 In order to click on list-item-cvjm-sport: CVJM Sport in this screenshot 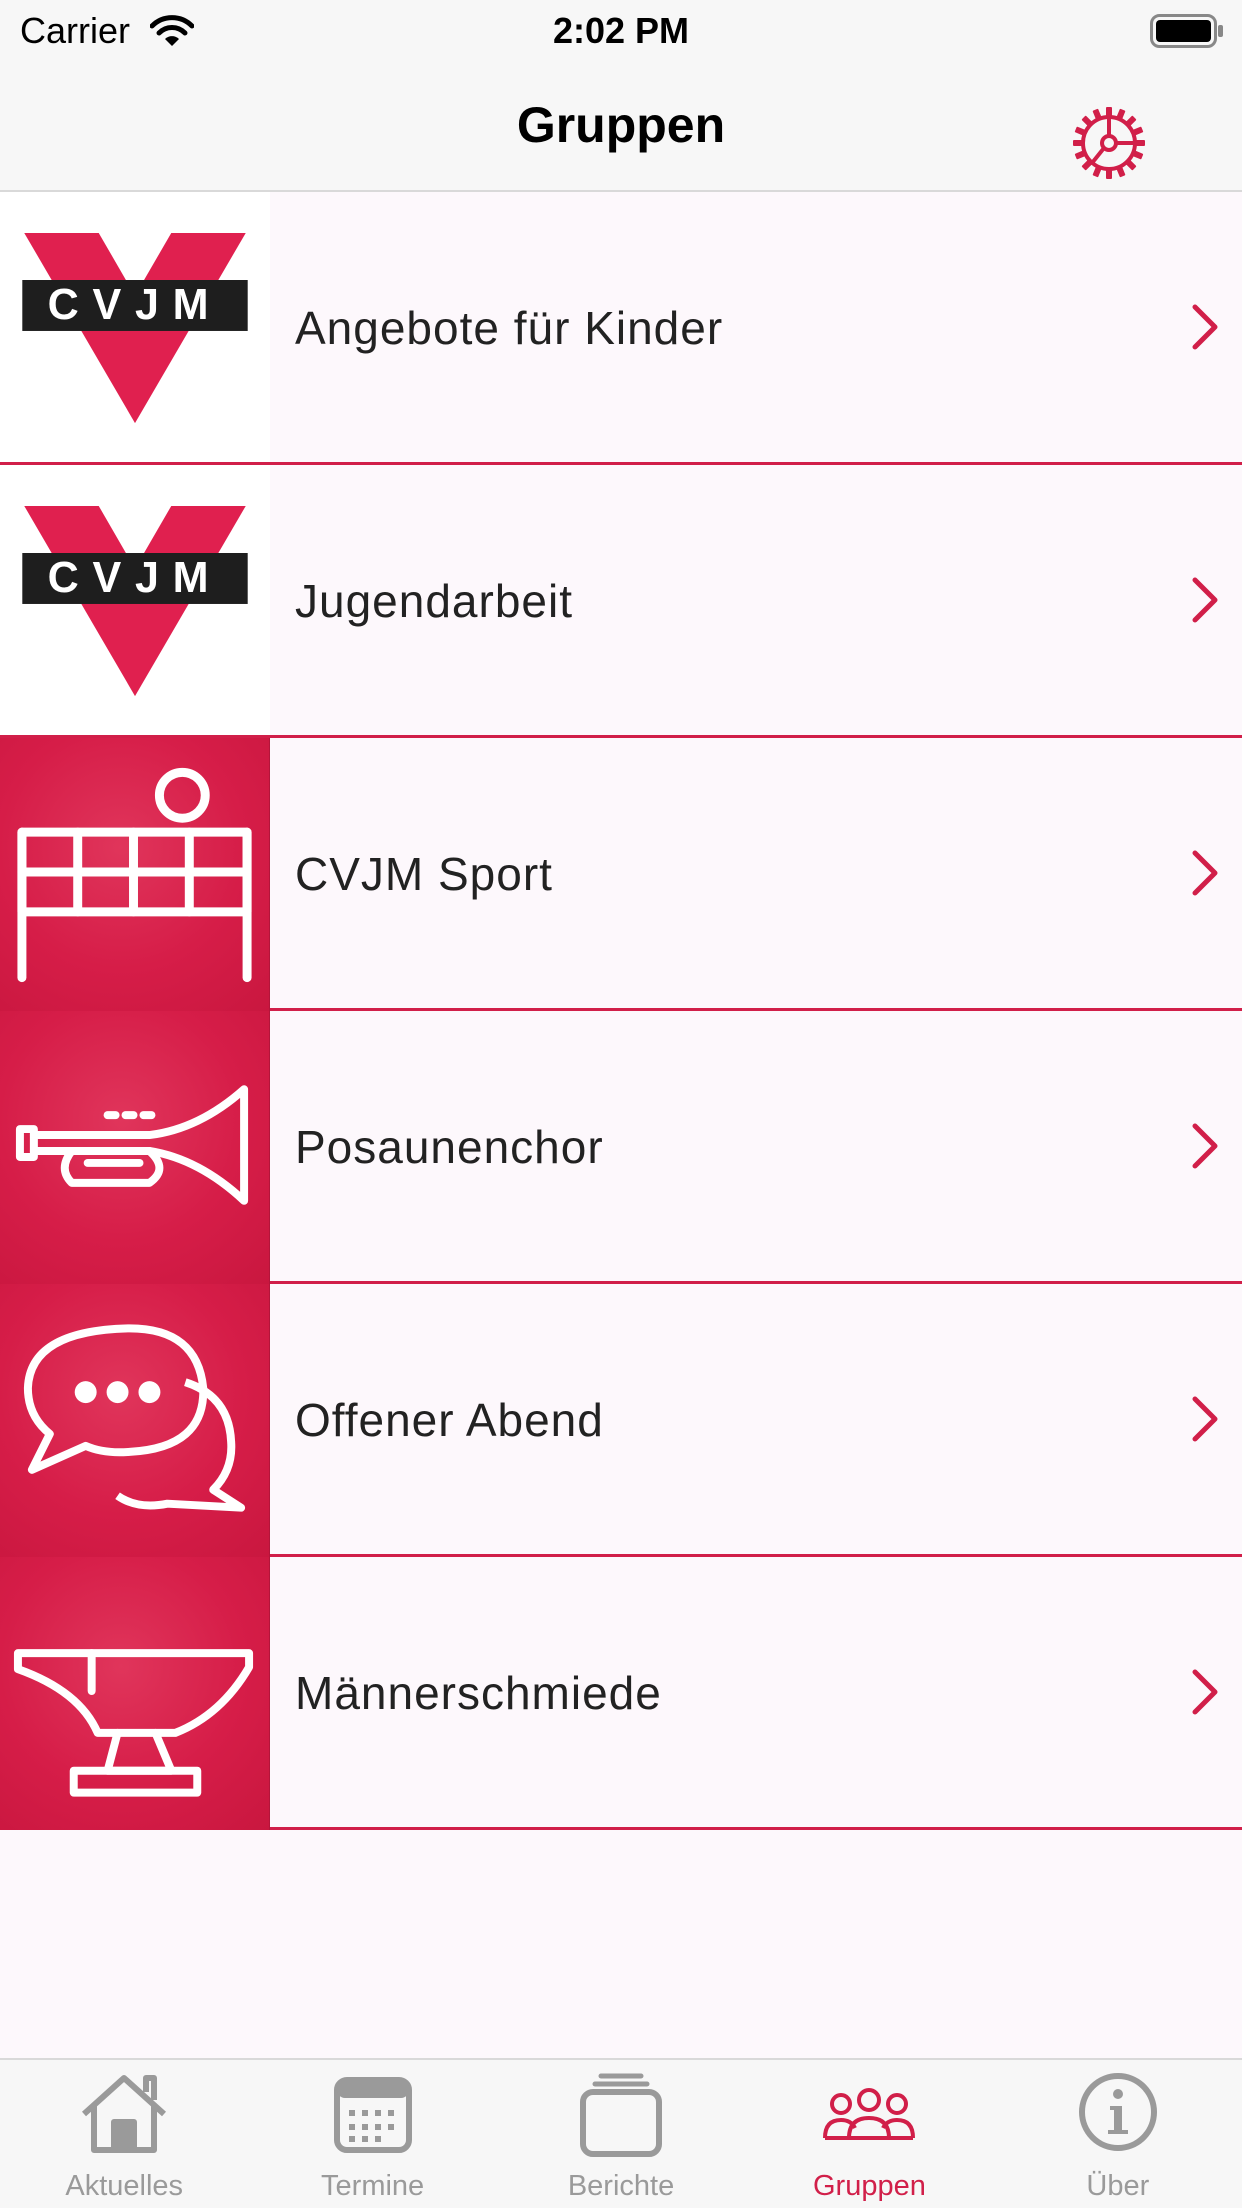, I will do `click(621, 874)`.